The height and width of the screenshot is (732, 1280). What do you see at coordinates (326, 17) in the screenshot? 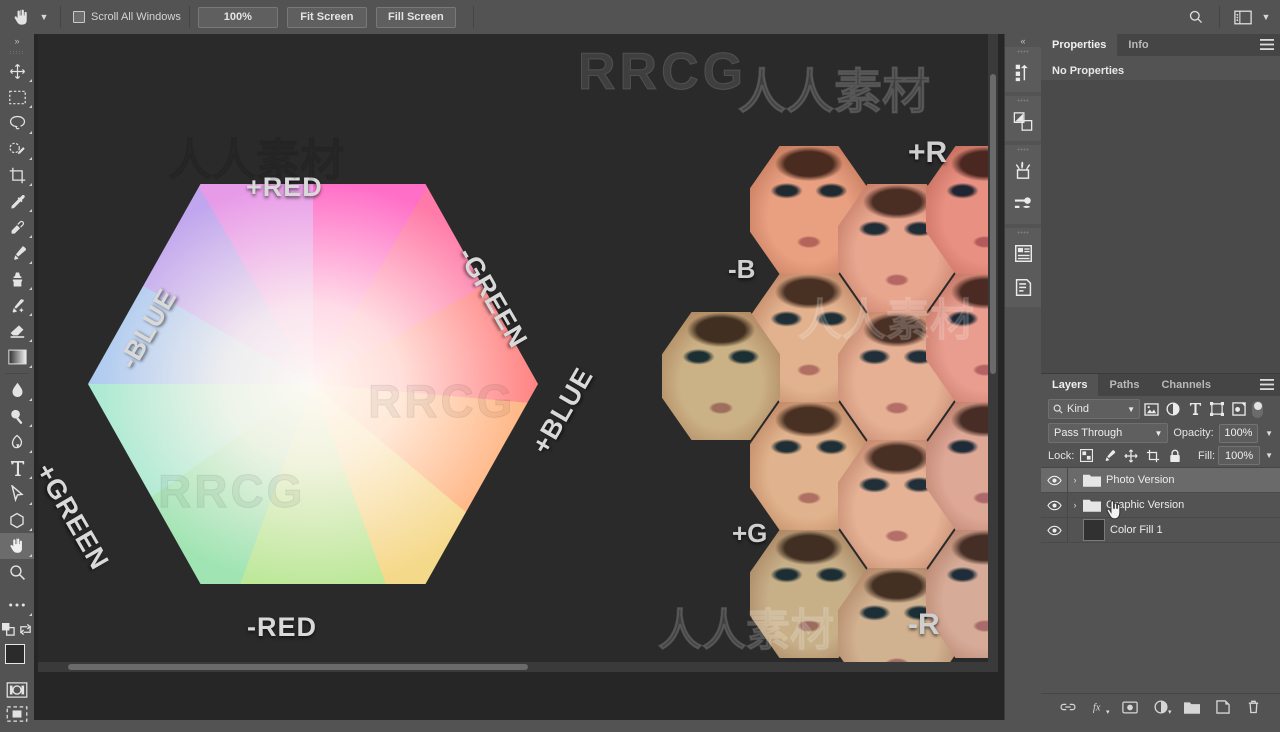
I see `fit-screen-button: Fit Screen` at bounding box center [326, 17].